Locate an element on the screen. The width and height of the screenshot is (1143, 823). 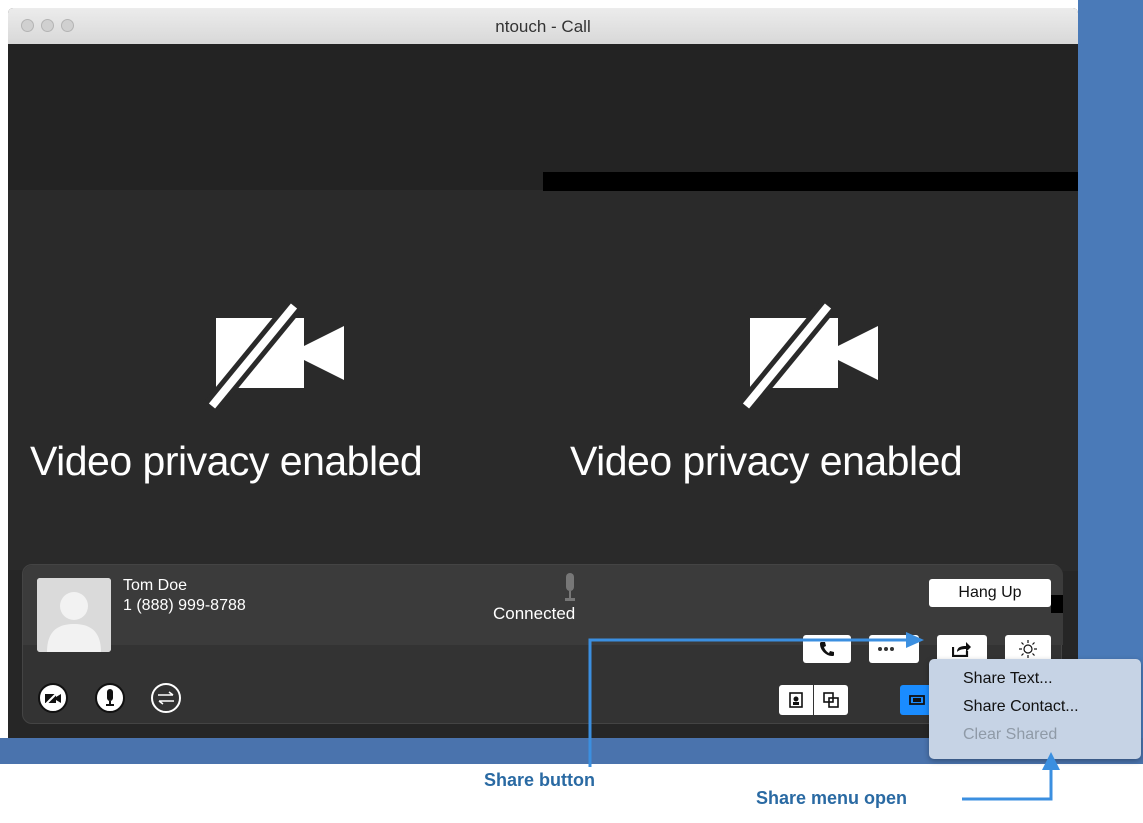
share-menu-callout: Share menu open is located at coordinates (832, 798).